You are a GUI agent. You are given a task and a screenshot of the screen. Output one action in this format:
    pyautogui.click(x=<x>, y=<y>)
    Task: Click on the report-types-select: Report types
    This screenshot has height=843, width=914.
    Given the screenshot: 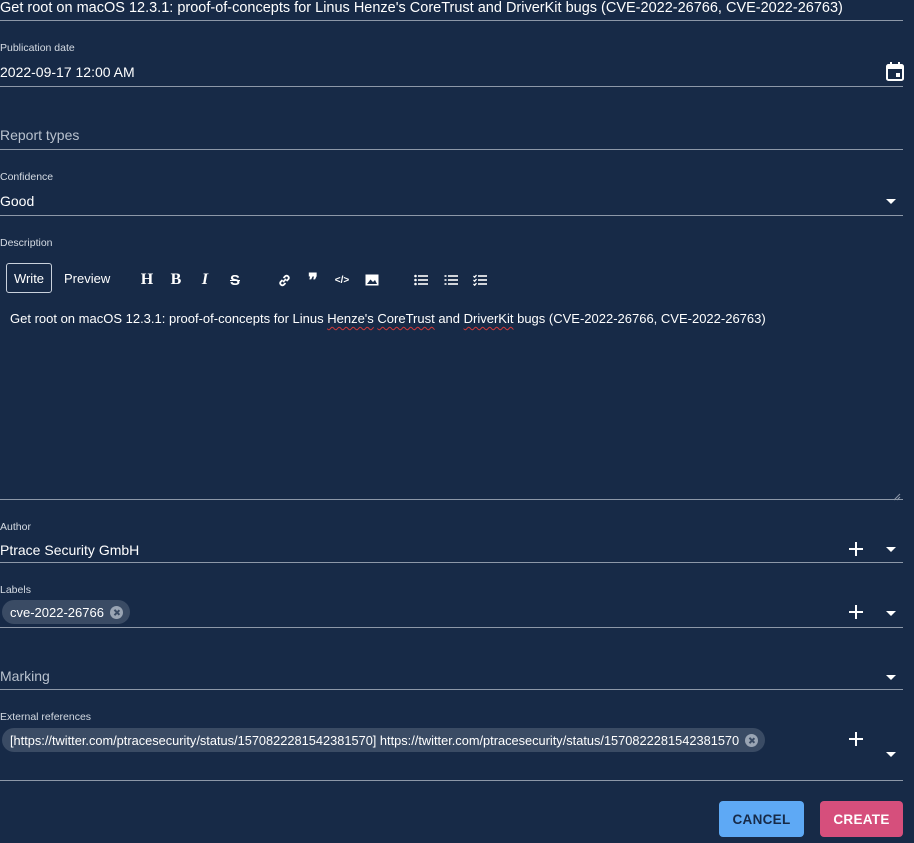 What is the action you would take?
    pyautogui.click(x=39, y=135)
    